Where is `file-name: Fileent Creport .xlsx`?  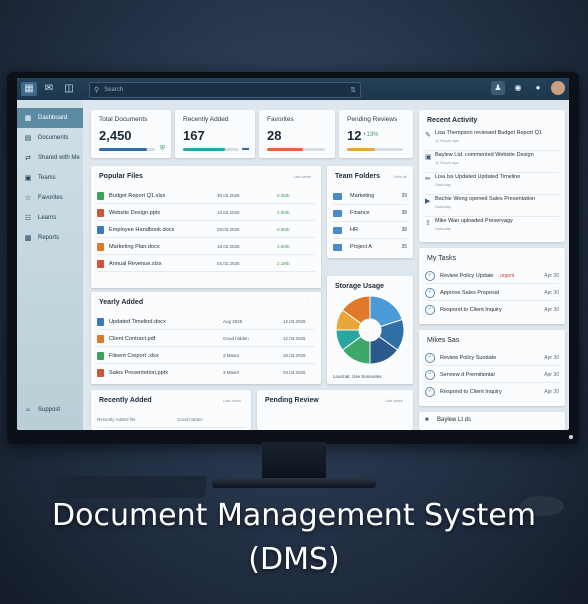
file-name: Fileent Creport .xlsx is located at coordinates (134, 355).